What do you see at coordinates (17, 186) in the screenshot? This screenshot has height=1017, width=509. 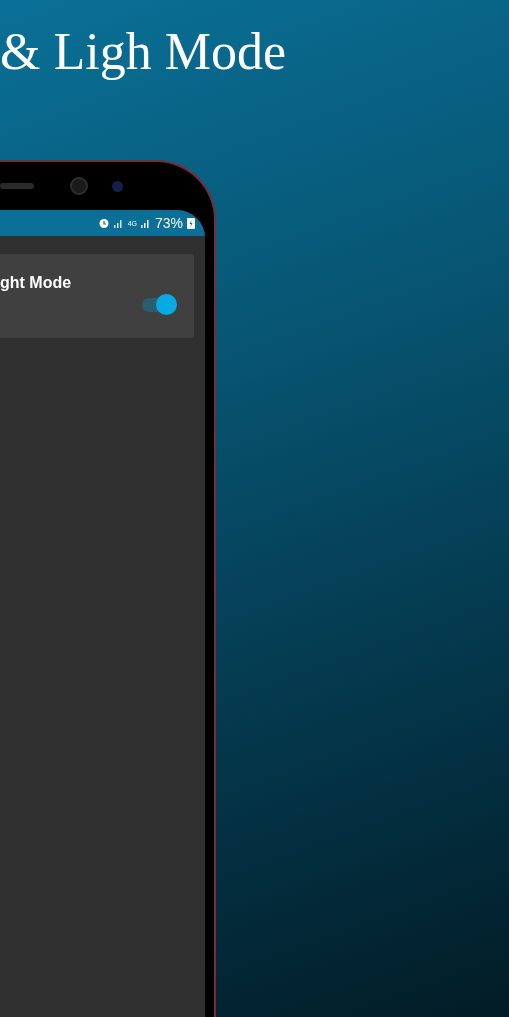 I see `speaker-grille` at bounding box center [17, 186].